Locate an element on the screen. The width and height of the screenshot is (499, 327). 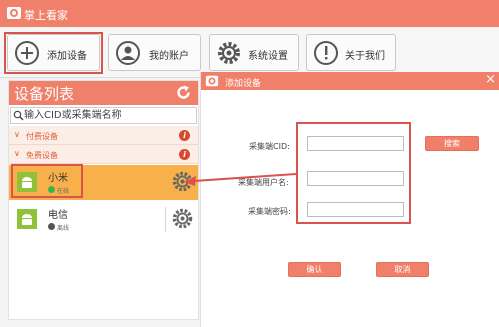
confirm-button: 确认 is located at coordinates (314, 269).